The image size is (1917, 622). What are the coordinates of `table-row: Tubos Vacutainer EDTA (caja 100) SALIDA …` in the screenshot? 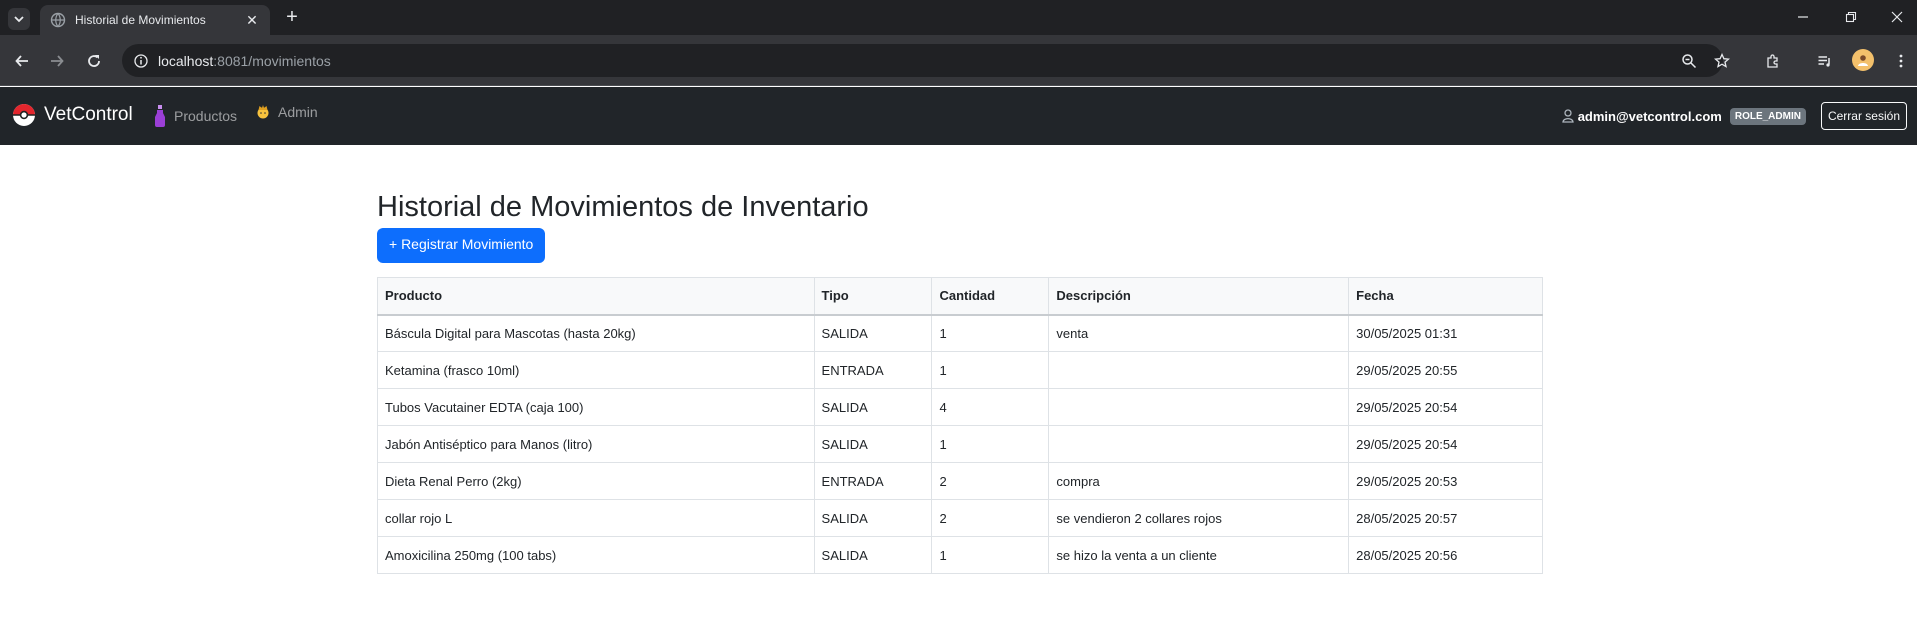 It's located at (960, 407).